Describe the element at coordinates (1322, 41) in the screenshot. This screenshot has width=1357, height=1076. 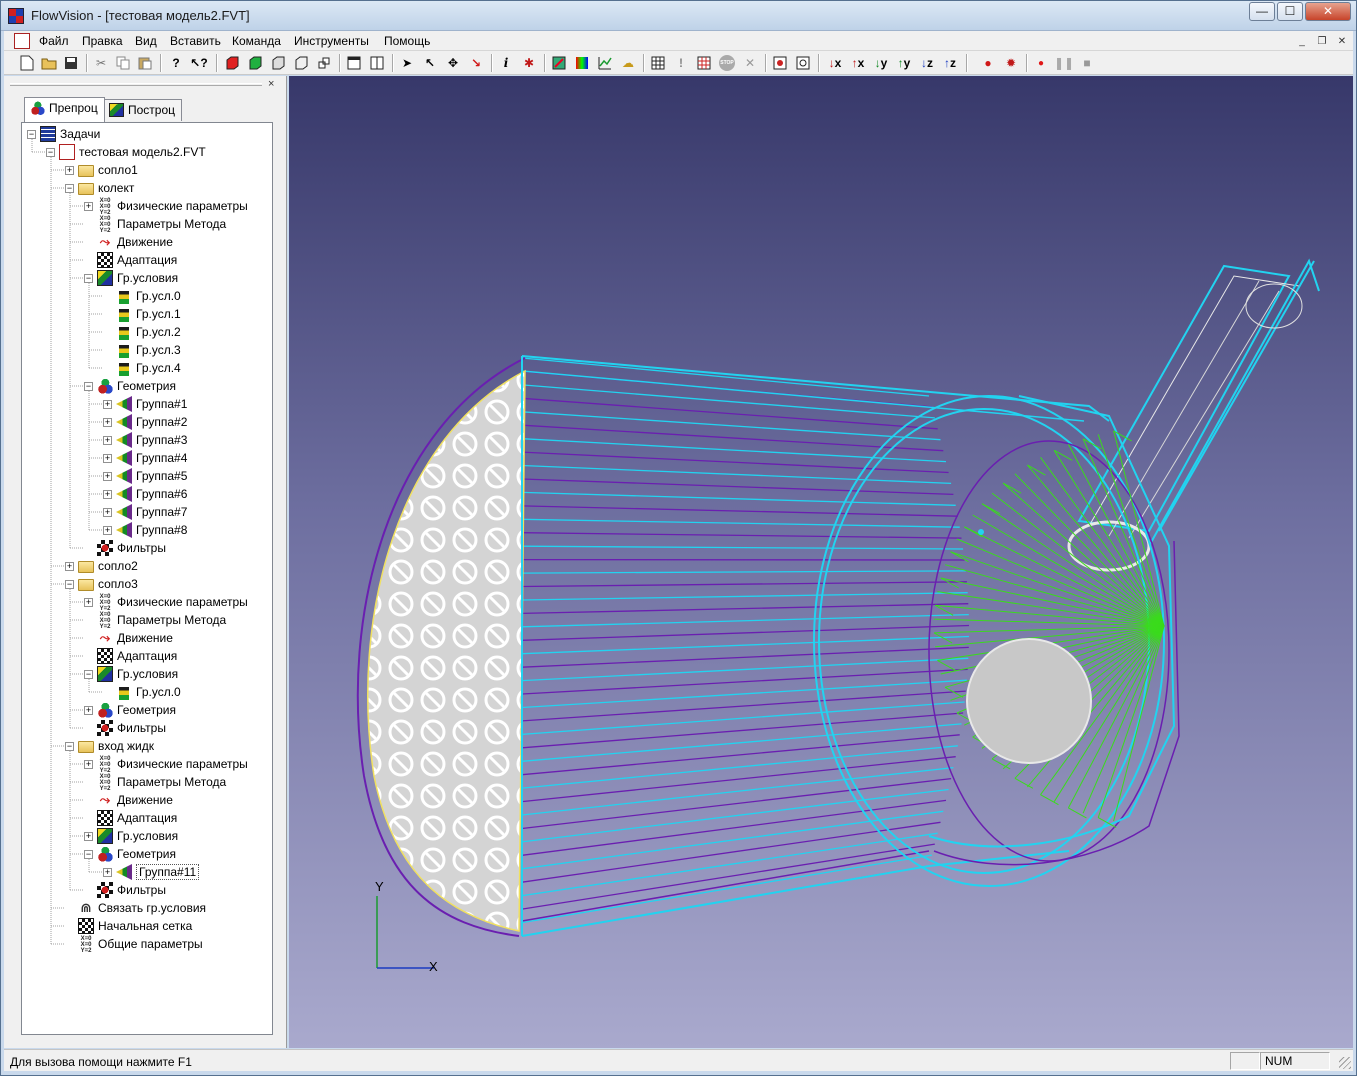
I see `mdi-restore-button: ❐` at that location.